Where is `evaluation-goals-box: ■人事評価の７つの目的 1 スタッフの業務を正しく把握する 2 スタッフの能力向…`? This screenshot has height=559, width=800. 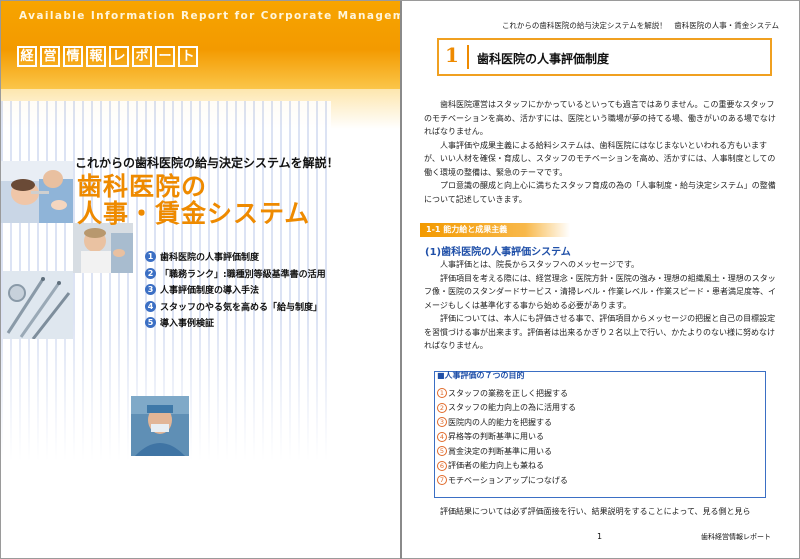
evaluation-goals-box: ■人事評価の７つの目的 1 スタッフの業務を正しく把握する 2 スタッフの能力向… is located at coordinates (600, 434).